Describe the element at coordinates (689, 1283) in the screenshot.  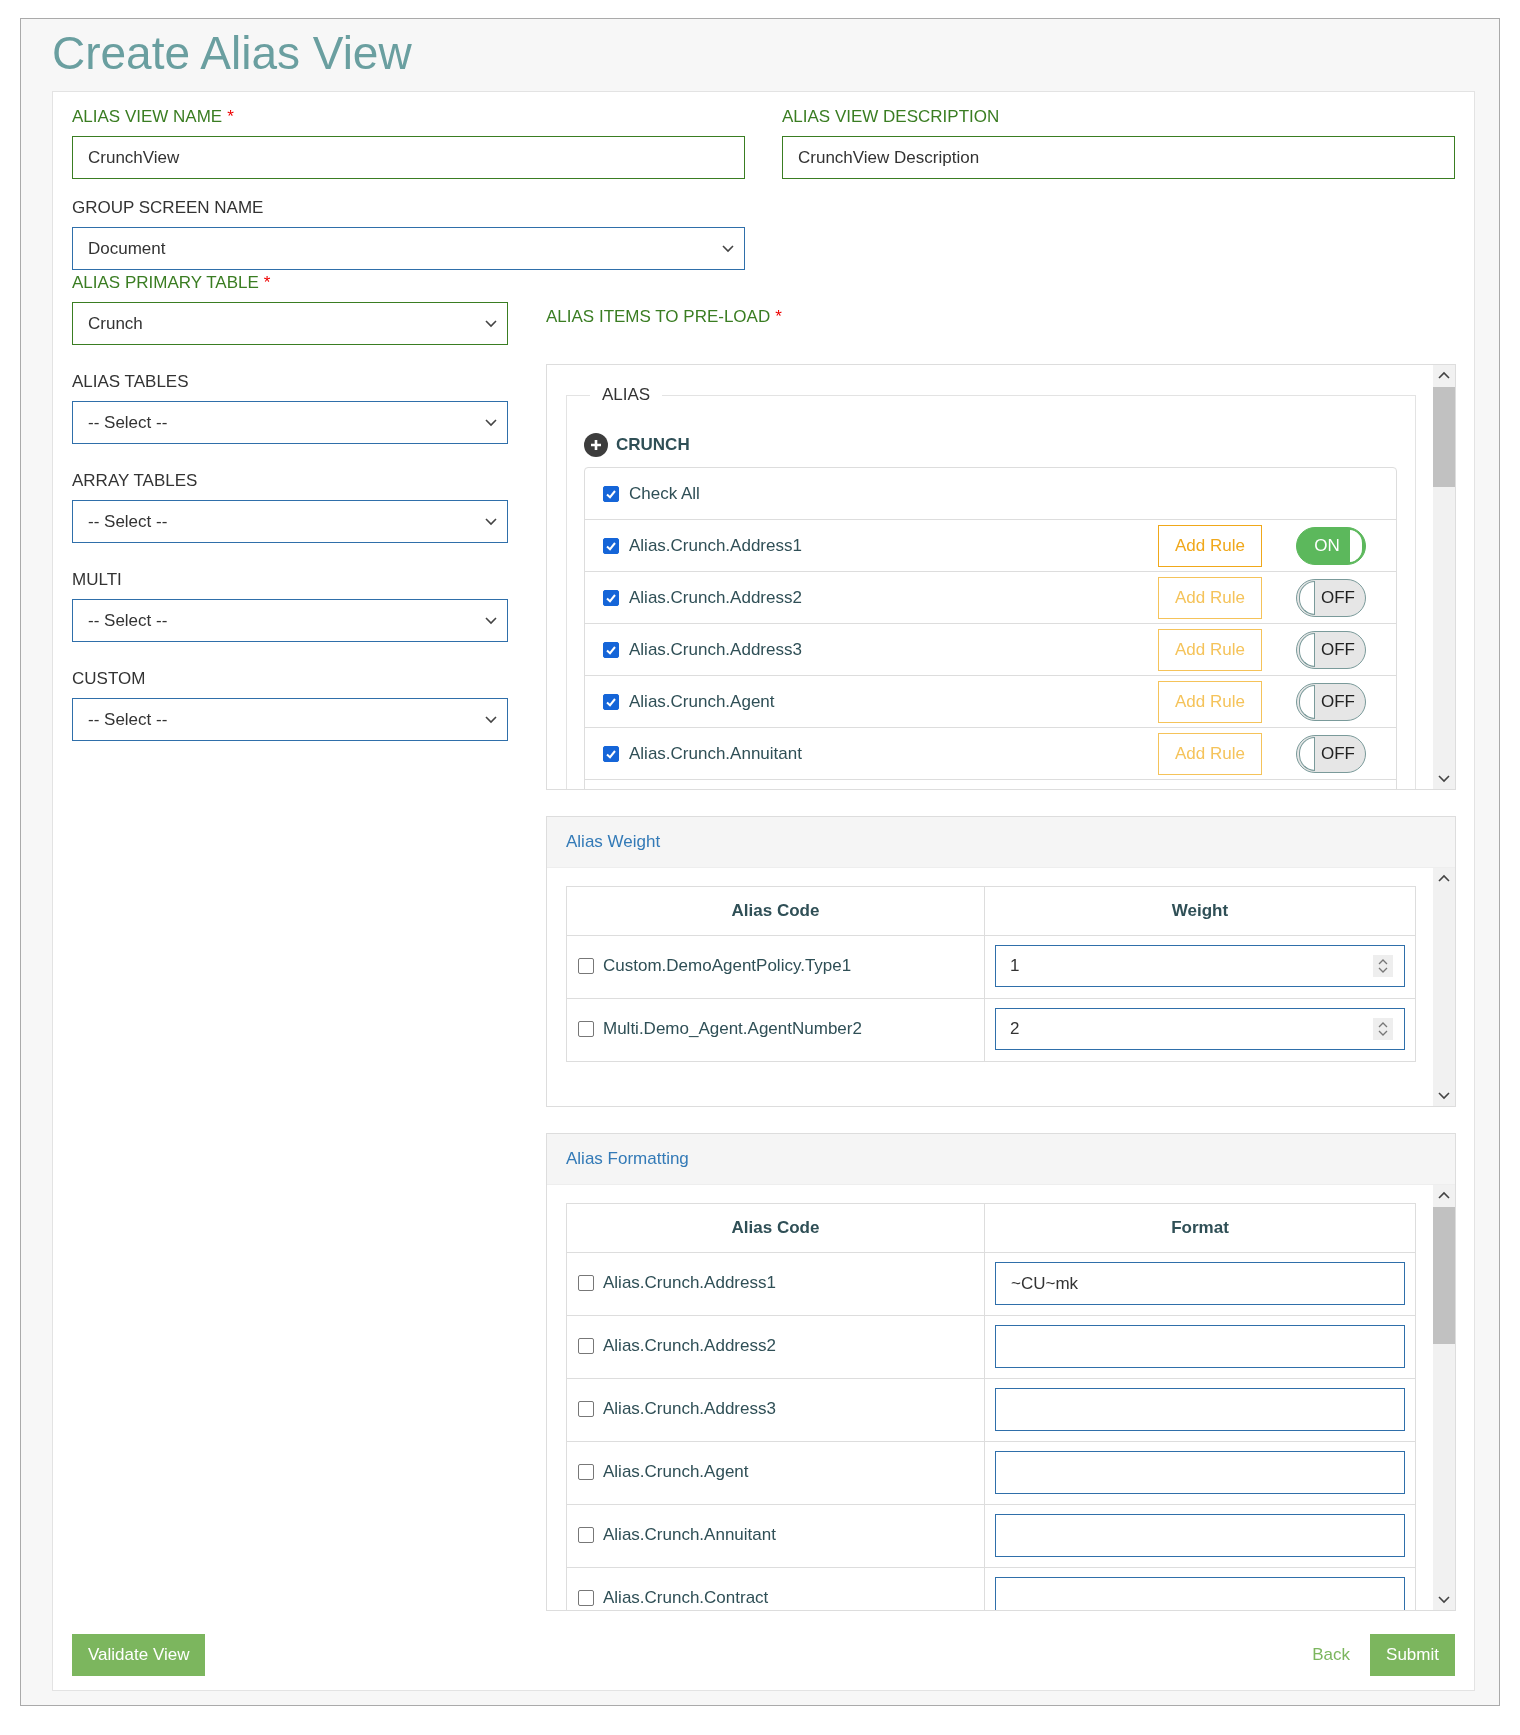
I see `alias-code: Alias.Crunch.Address1` at that location.